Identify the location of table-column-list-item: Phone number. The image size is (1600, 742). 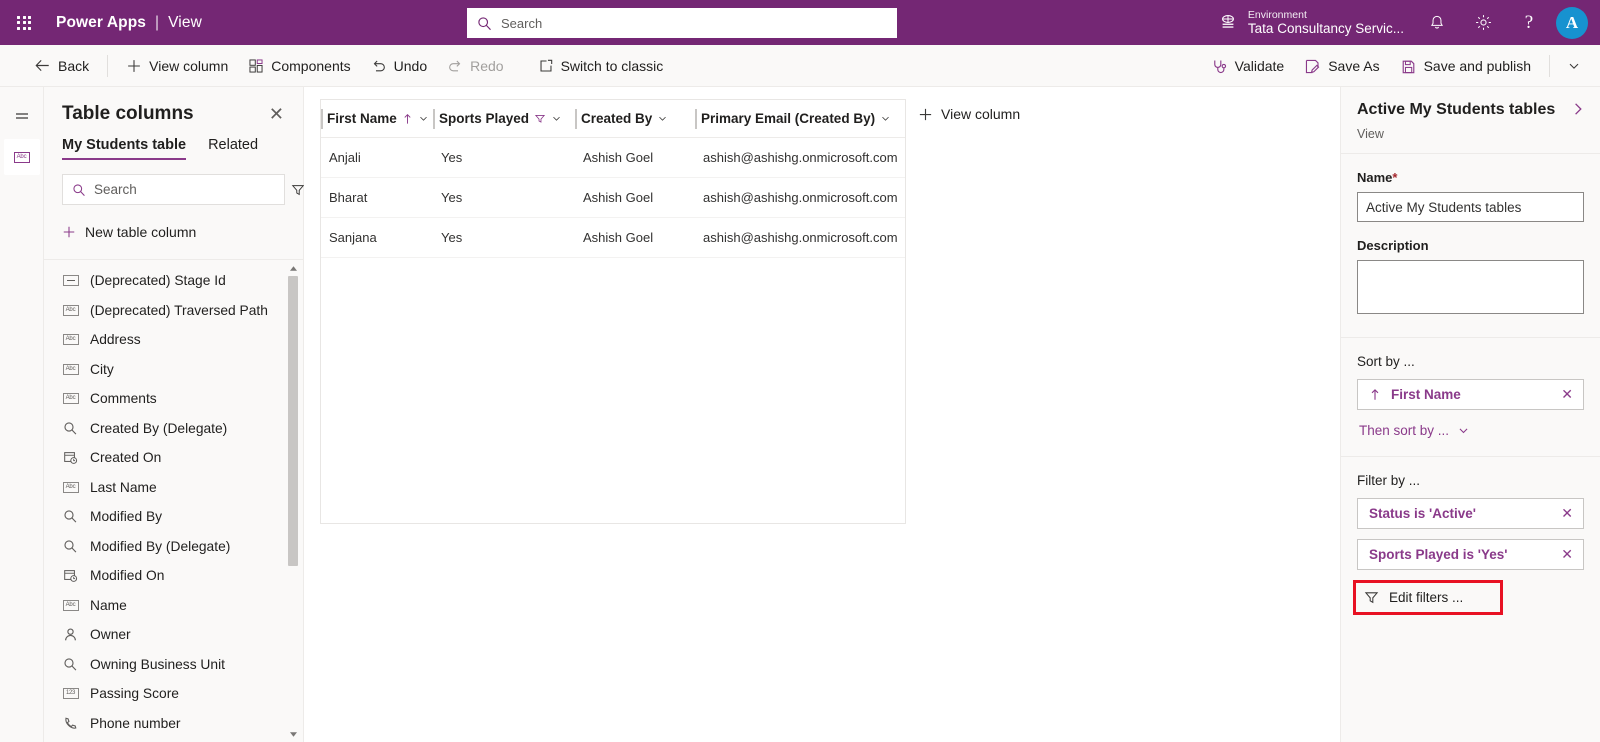
(173, 724).